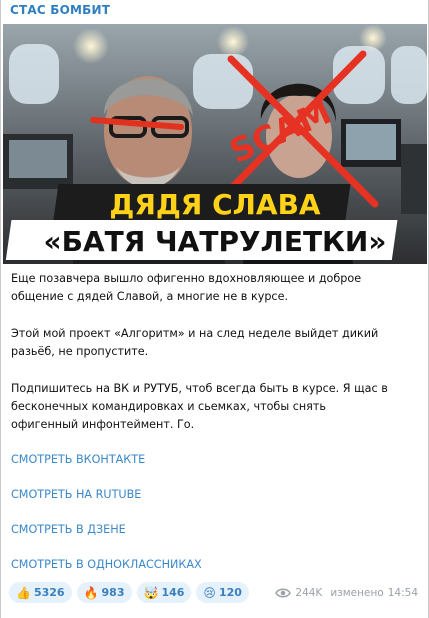 This screenshot has width=429, height=618. What do you see at coordinates (91, 592) in the screenshot?
I see `fire-icon: 🔥` at bounding box center [91, 592].